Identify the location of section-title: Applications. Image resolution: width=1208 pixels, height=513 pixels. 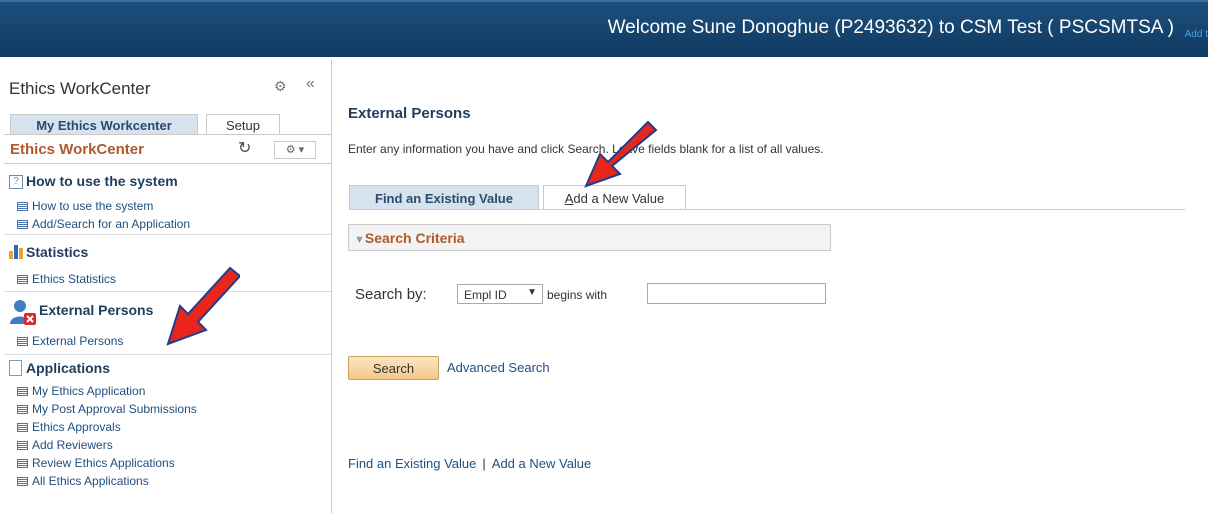
(68, 368).